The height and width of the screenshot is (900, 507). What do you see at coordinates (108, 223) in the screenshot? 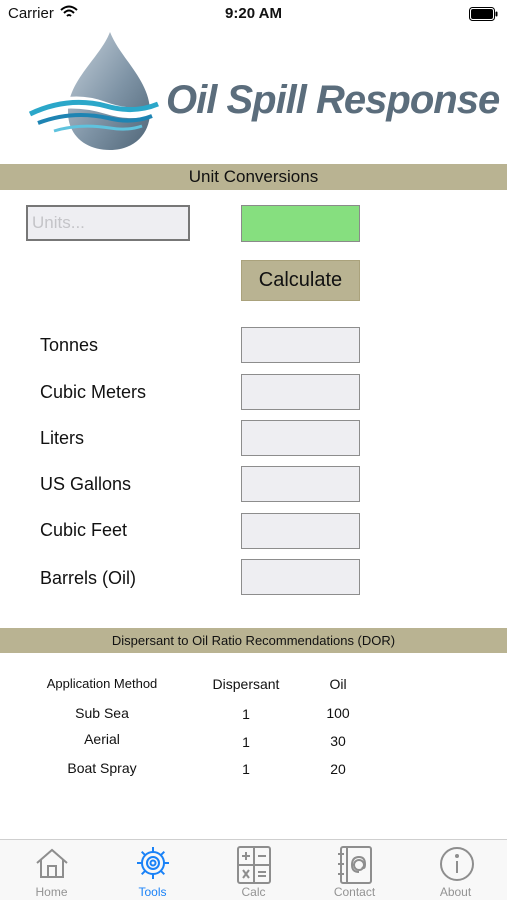
I see `units-input` at bounding box center [108, 223].